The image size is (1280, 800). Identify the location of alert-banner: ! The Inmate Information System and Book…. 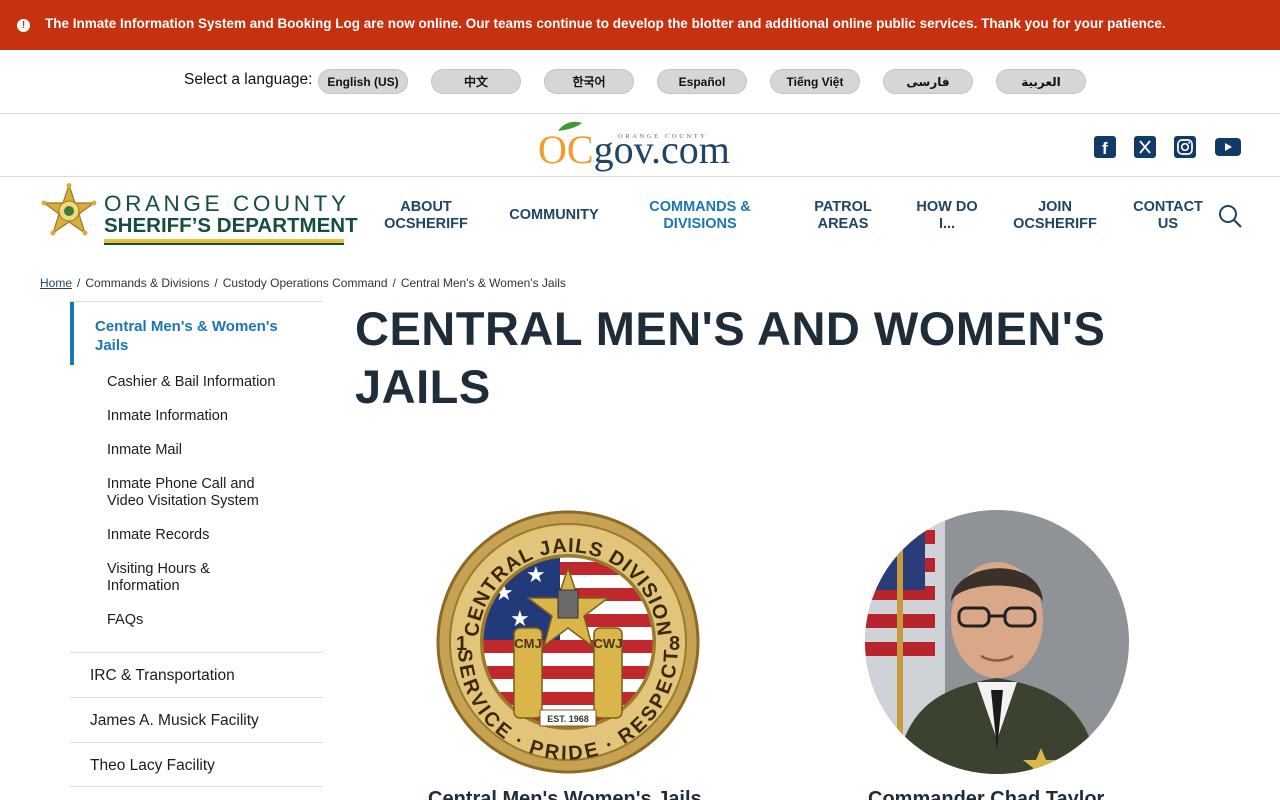
(640, 25).